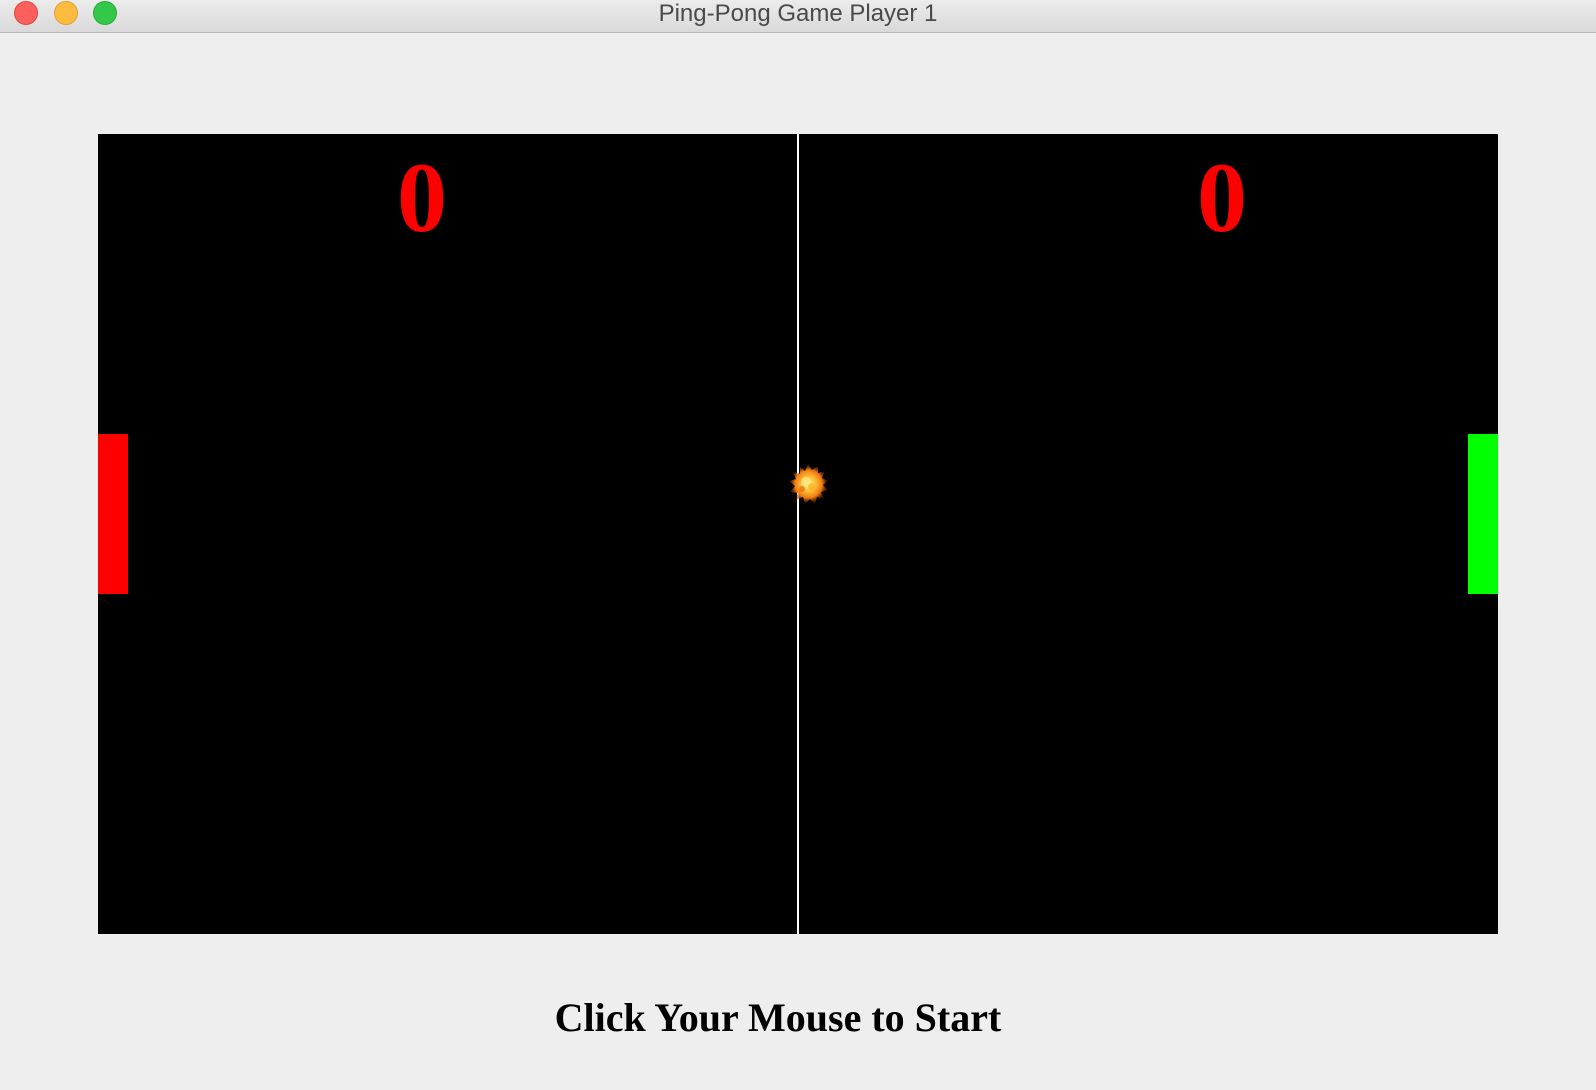 The height and width of the screenshot is (1090, 1596). I want to click on fireball-icon, so click(808, 484).